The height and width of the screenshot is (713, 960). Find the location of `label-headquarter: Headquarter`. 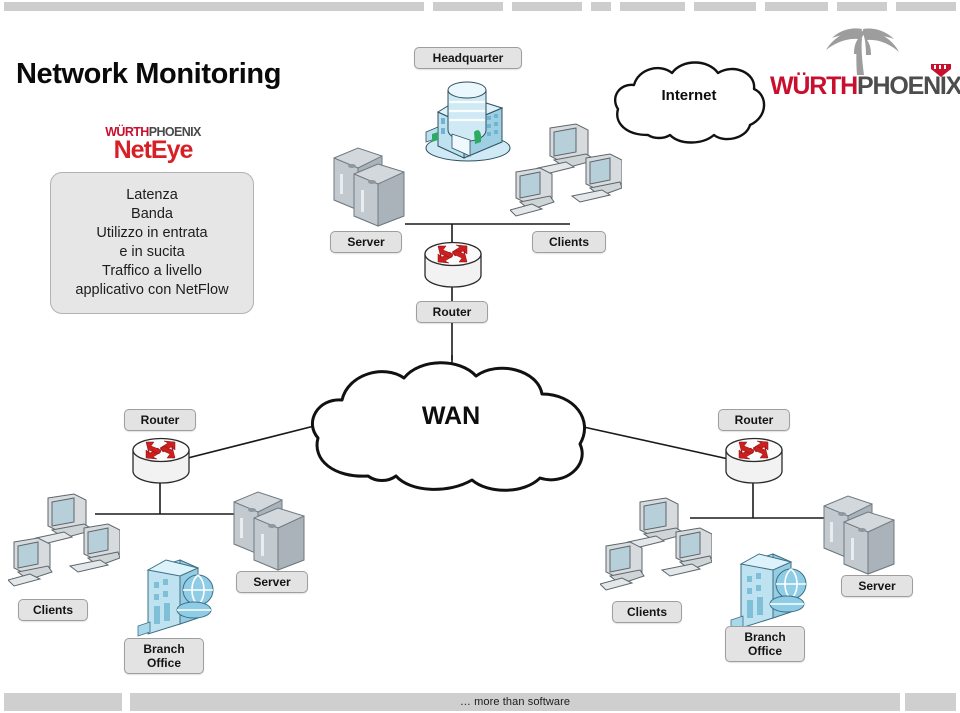

label-headquarter: Headquarter is located at coordinates (468, 58).